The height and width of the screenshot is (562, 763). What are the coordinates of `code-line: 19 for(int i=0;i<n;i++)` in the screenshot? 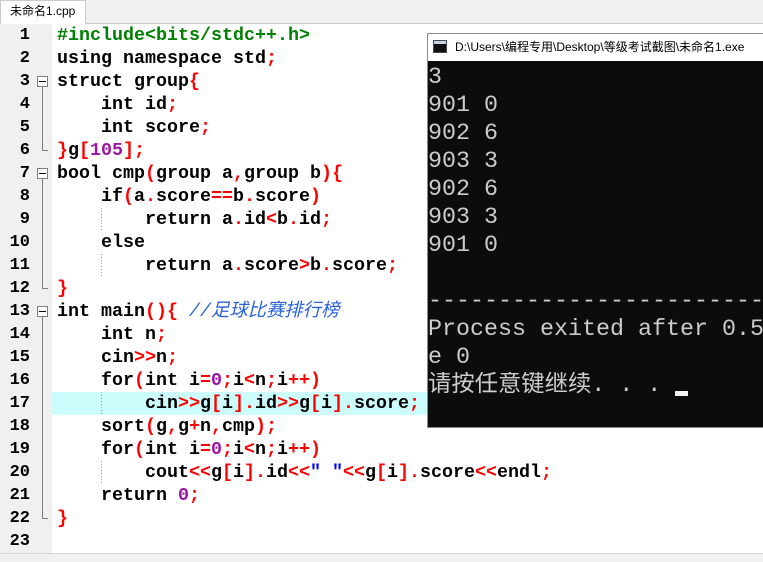 It's located at (381, 449).